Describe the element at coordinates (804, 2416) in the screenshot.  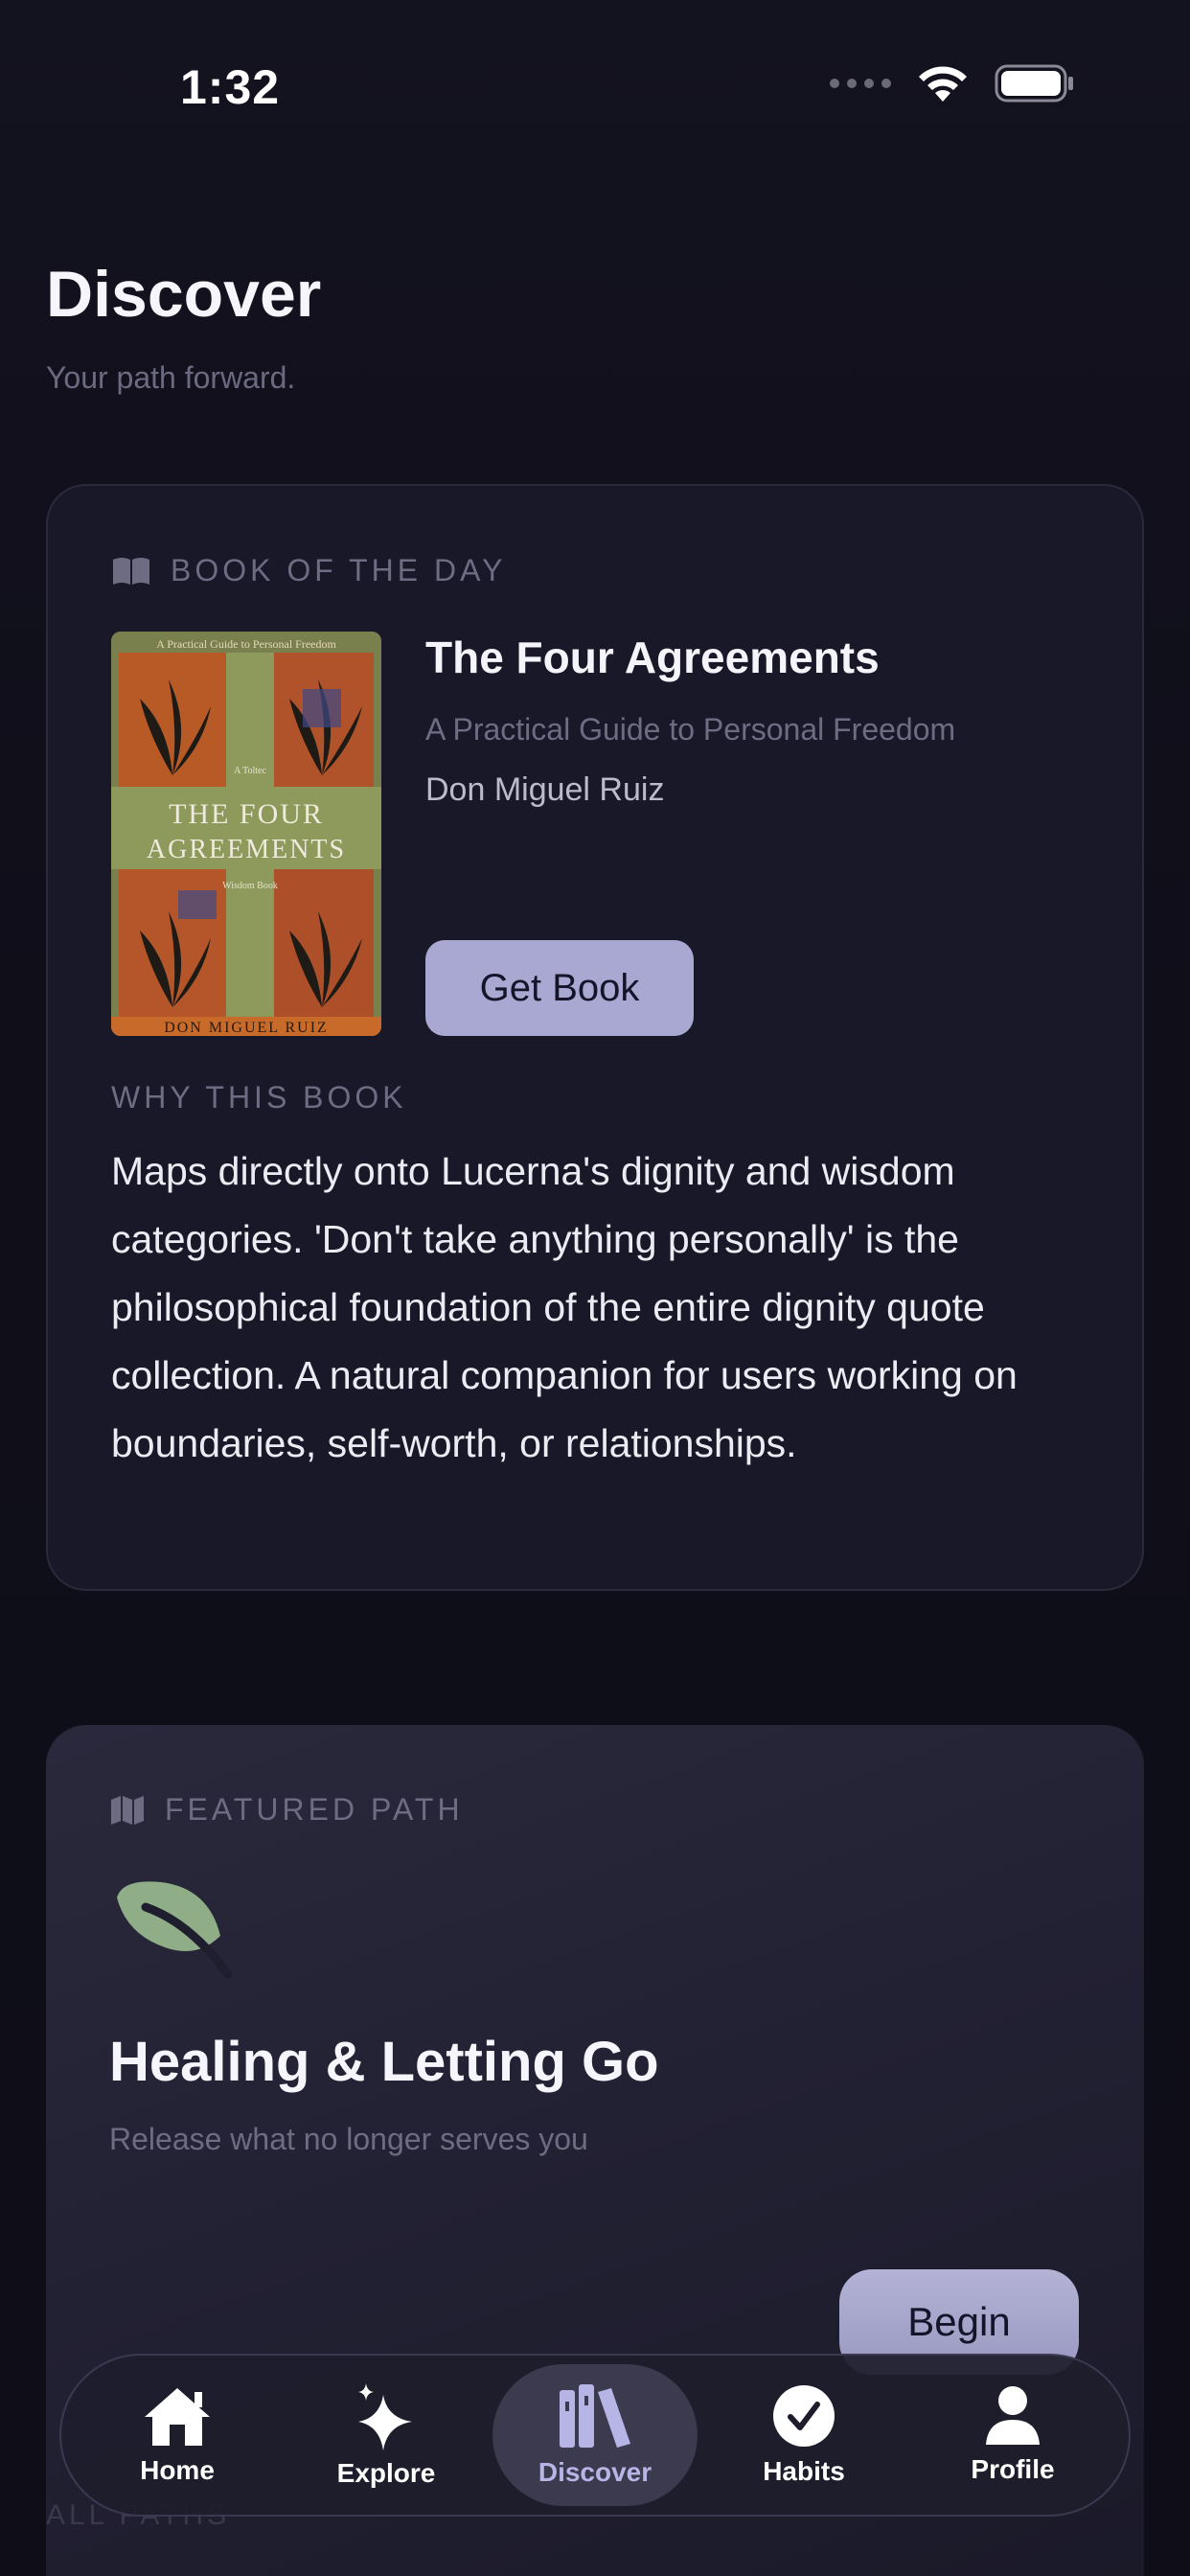
I see `checkmark-circle-icon` at that location.